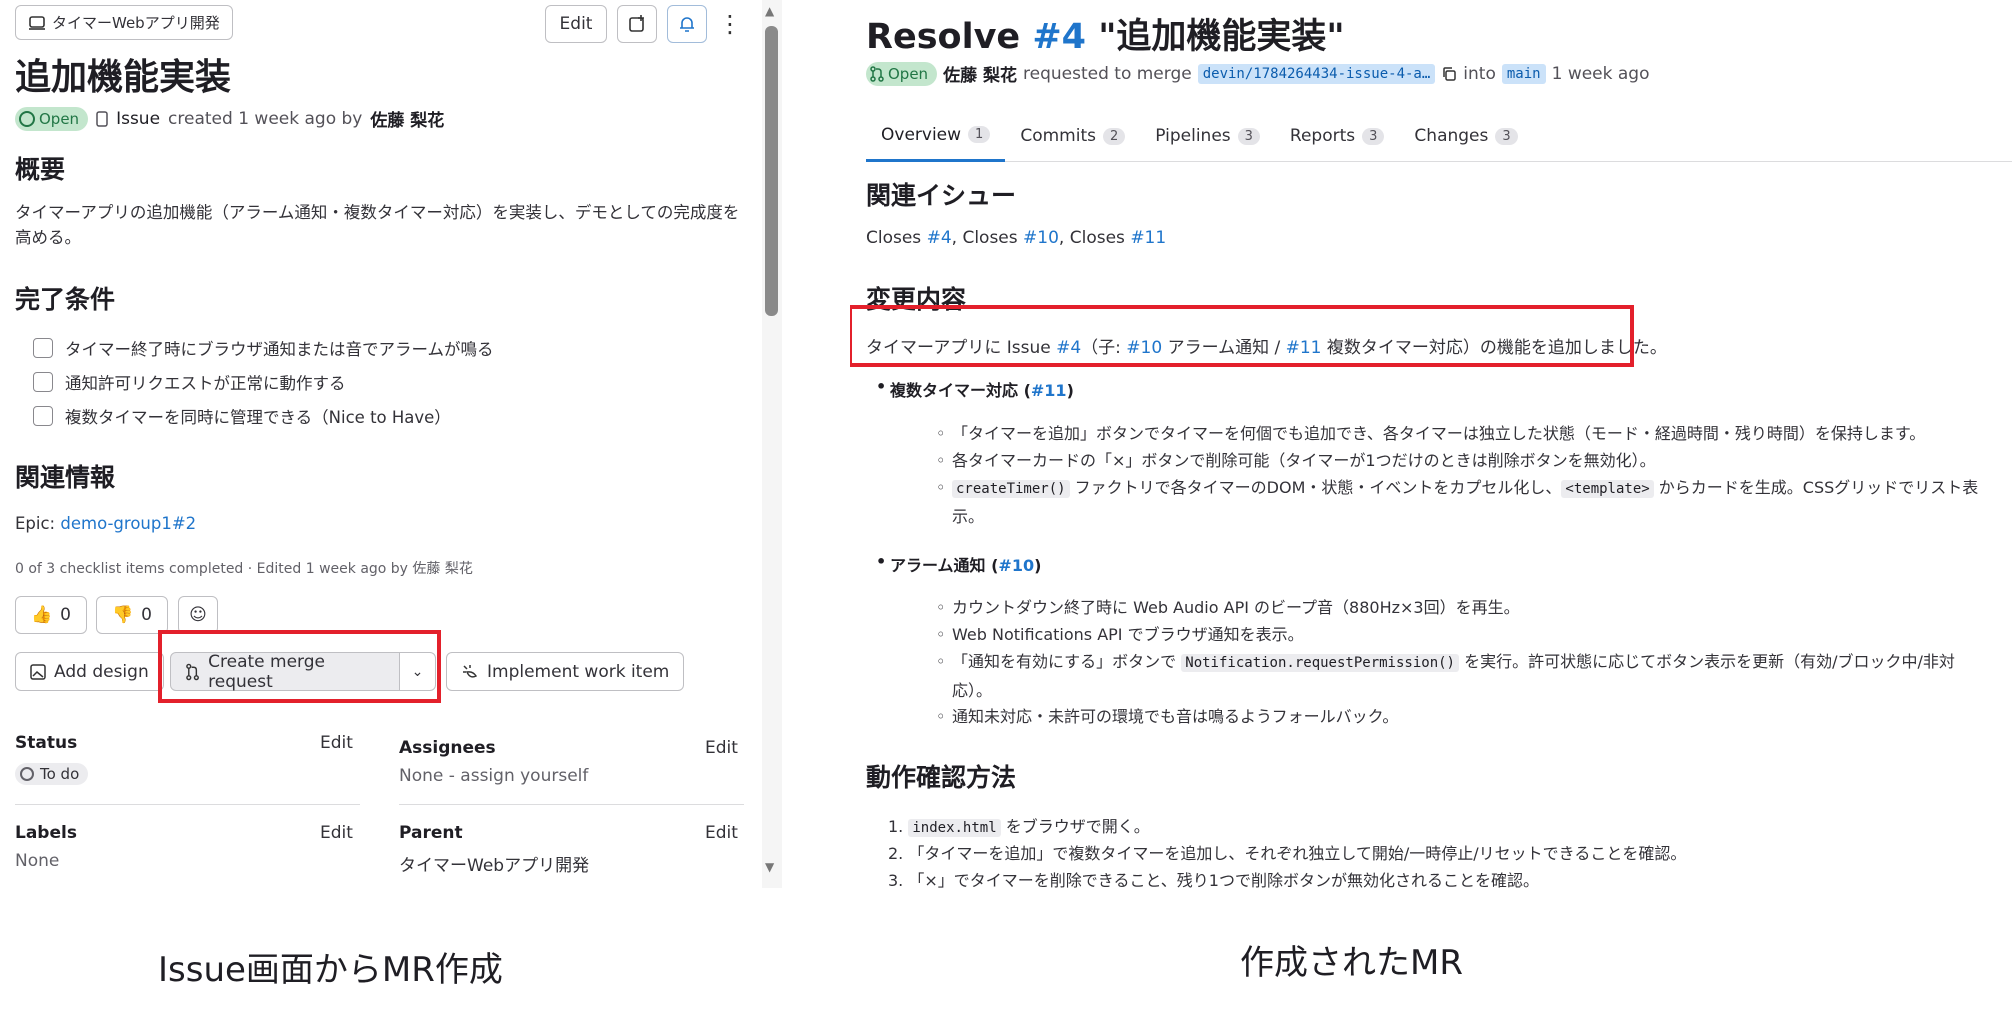 The image size is (2012, 1021). I want to click on notifications-button, so click(687, 24).